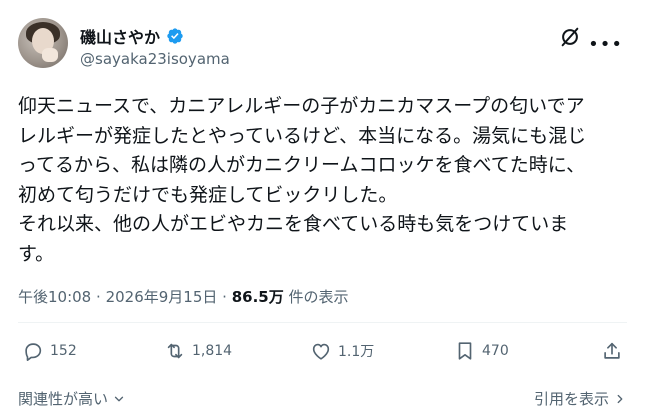  Describe the element at coordinates (302, 135) in the screenshot. I see `post-text-line: レルギーが発症したとやっているけど、本当になる。湯気にも混じ` at that location.